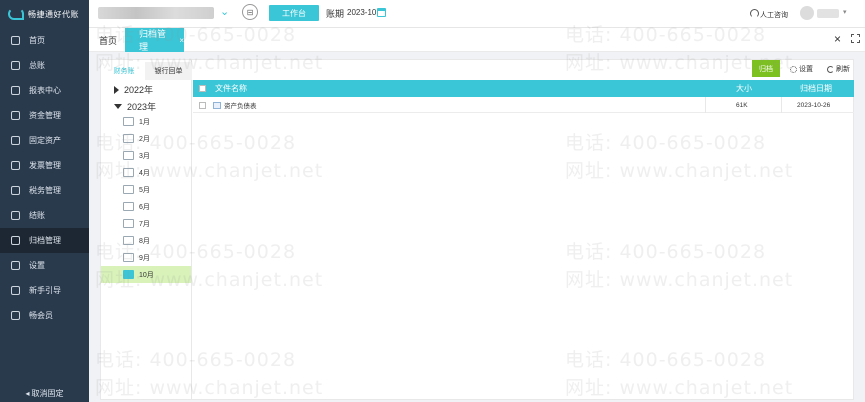 The height and width of the screenshot is (402, 865). I want to click on year-label: 2022年, so click(139, 90).